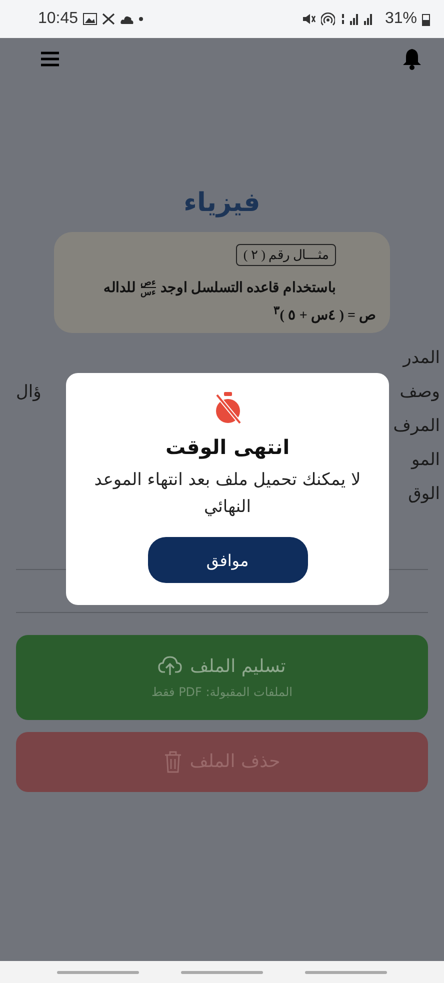 The width and height of the screenshot is (444, 983). Describe the element at coordinates (127, 19) in the screenshot. I see `cloud-icon` at that location.